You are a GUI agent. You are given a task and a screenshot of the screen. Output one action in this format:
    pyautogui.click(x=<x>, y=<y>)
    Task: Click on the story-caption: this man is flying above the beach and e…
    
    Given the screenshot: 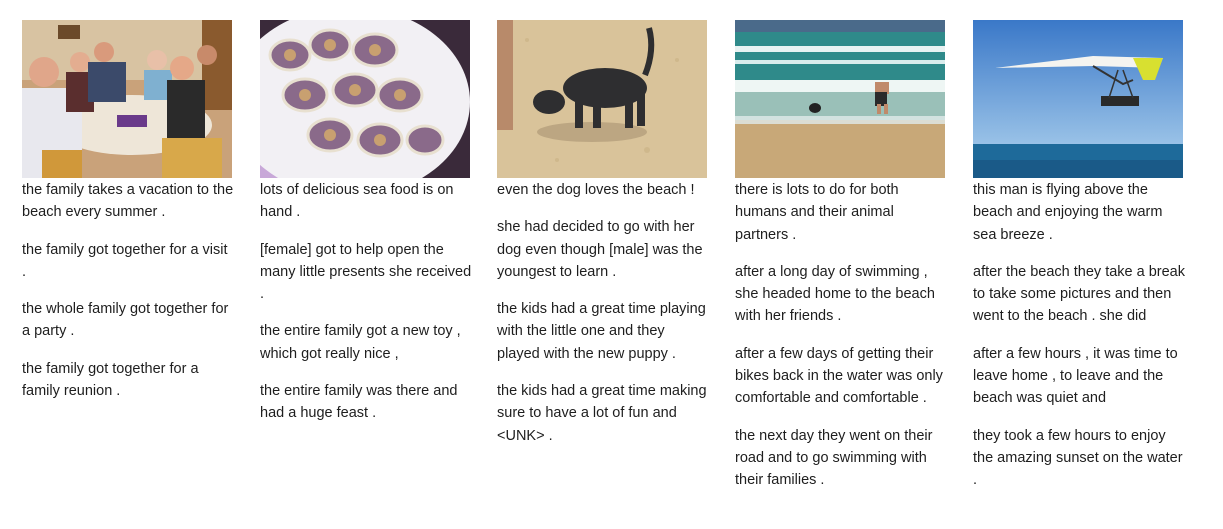 What is the action you would take?
    pyautogui.click(x=1068, y=212)
    